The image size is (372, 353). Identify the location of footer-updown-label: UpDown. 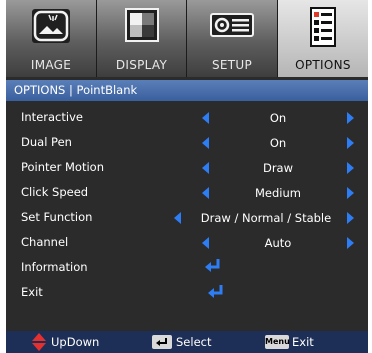
(75, 342).